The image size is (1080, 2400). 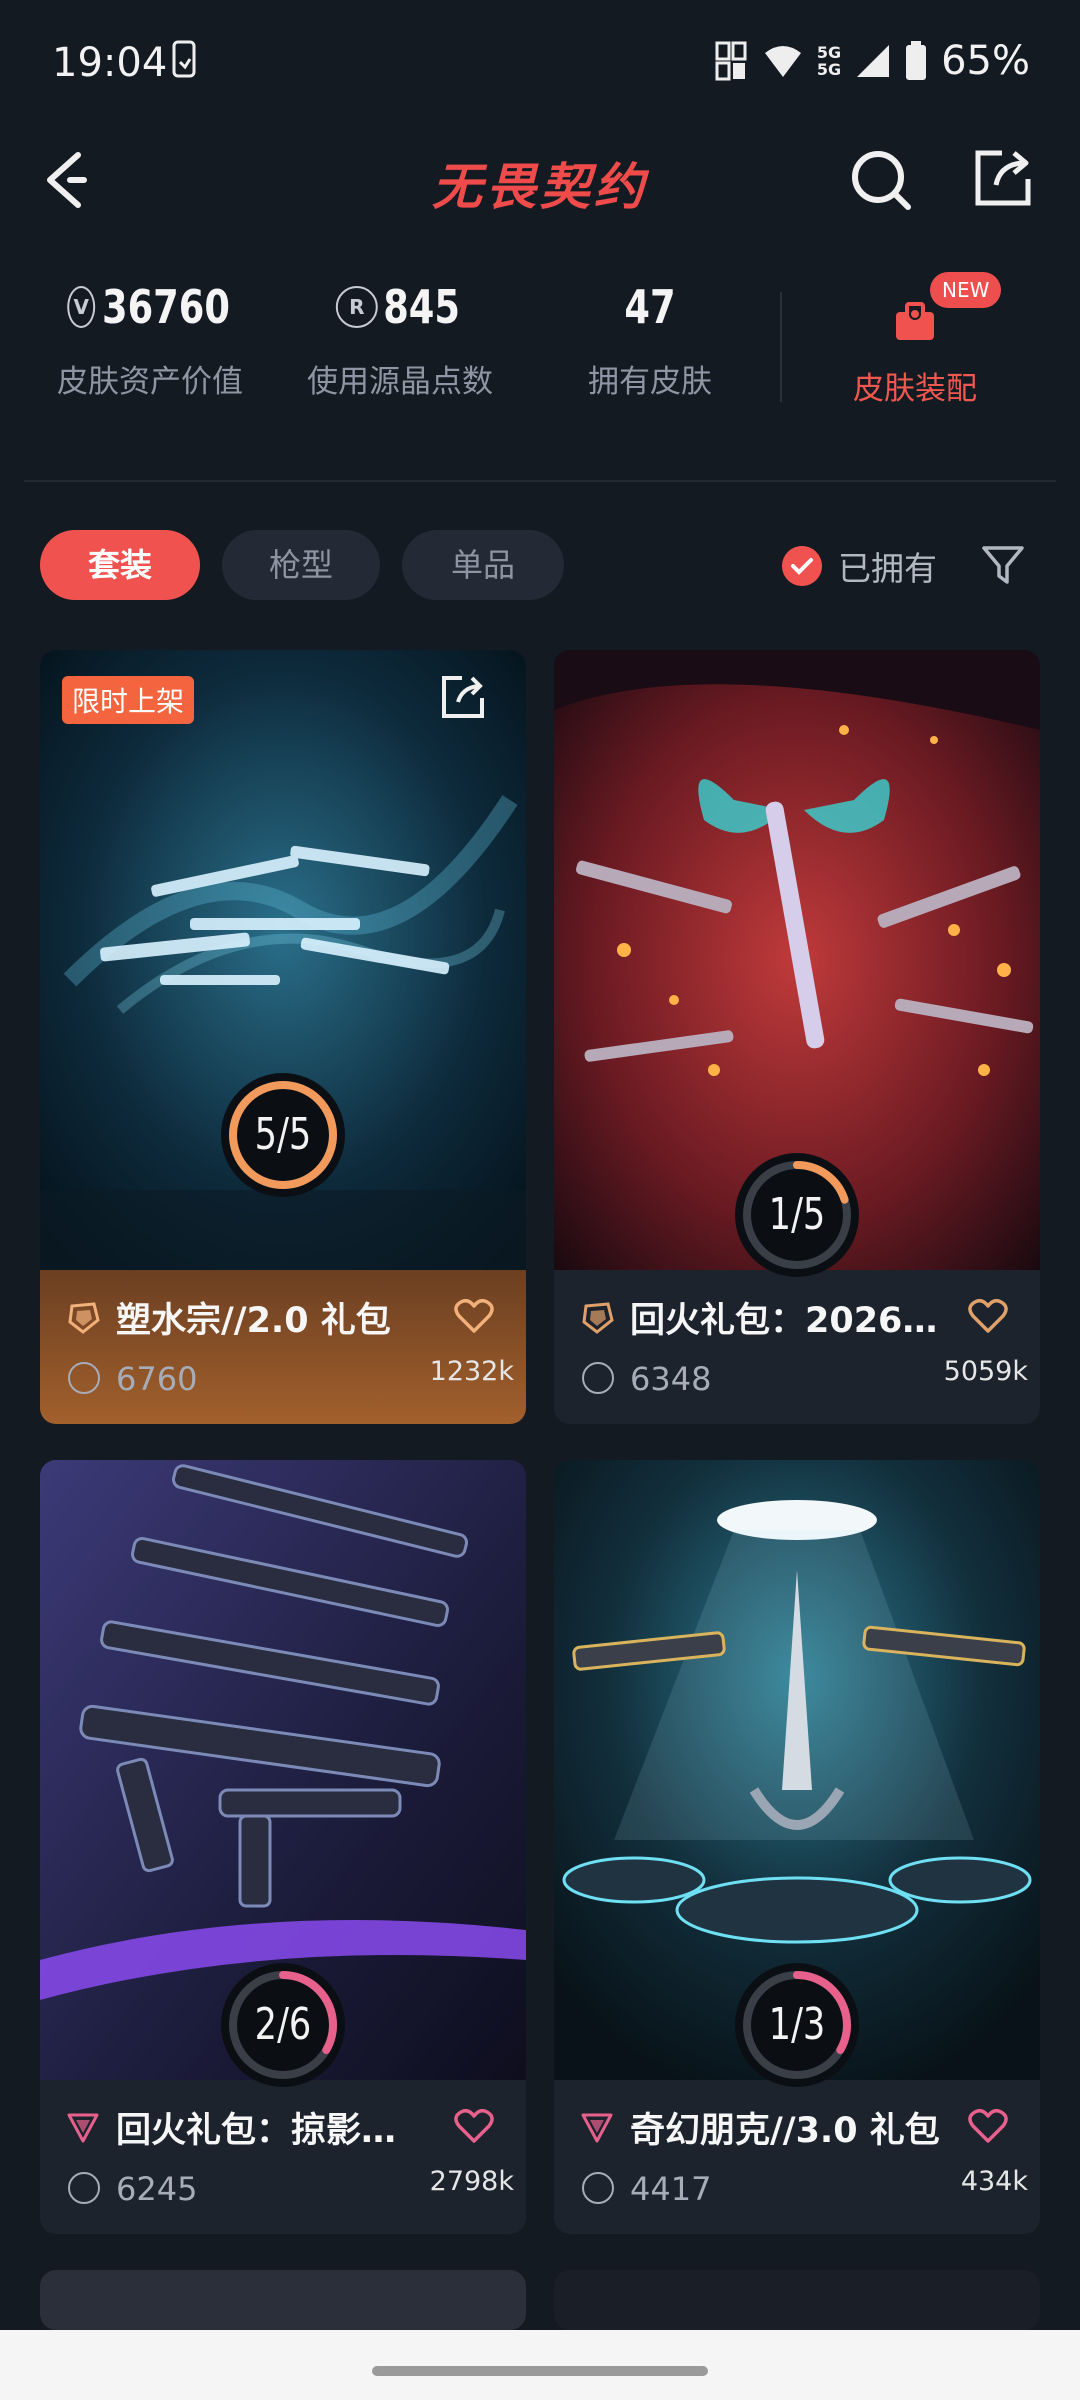 I want to click on card-info: 奇幻朋克//3.0 礼包 4417 434k, so click(x=797, y=2157).